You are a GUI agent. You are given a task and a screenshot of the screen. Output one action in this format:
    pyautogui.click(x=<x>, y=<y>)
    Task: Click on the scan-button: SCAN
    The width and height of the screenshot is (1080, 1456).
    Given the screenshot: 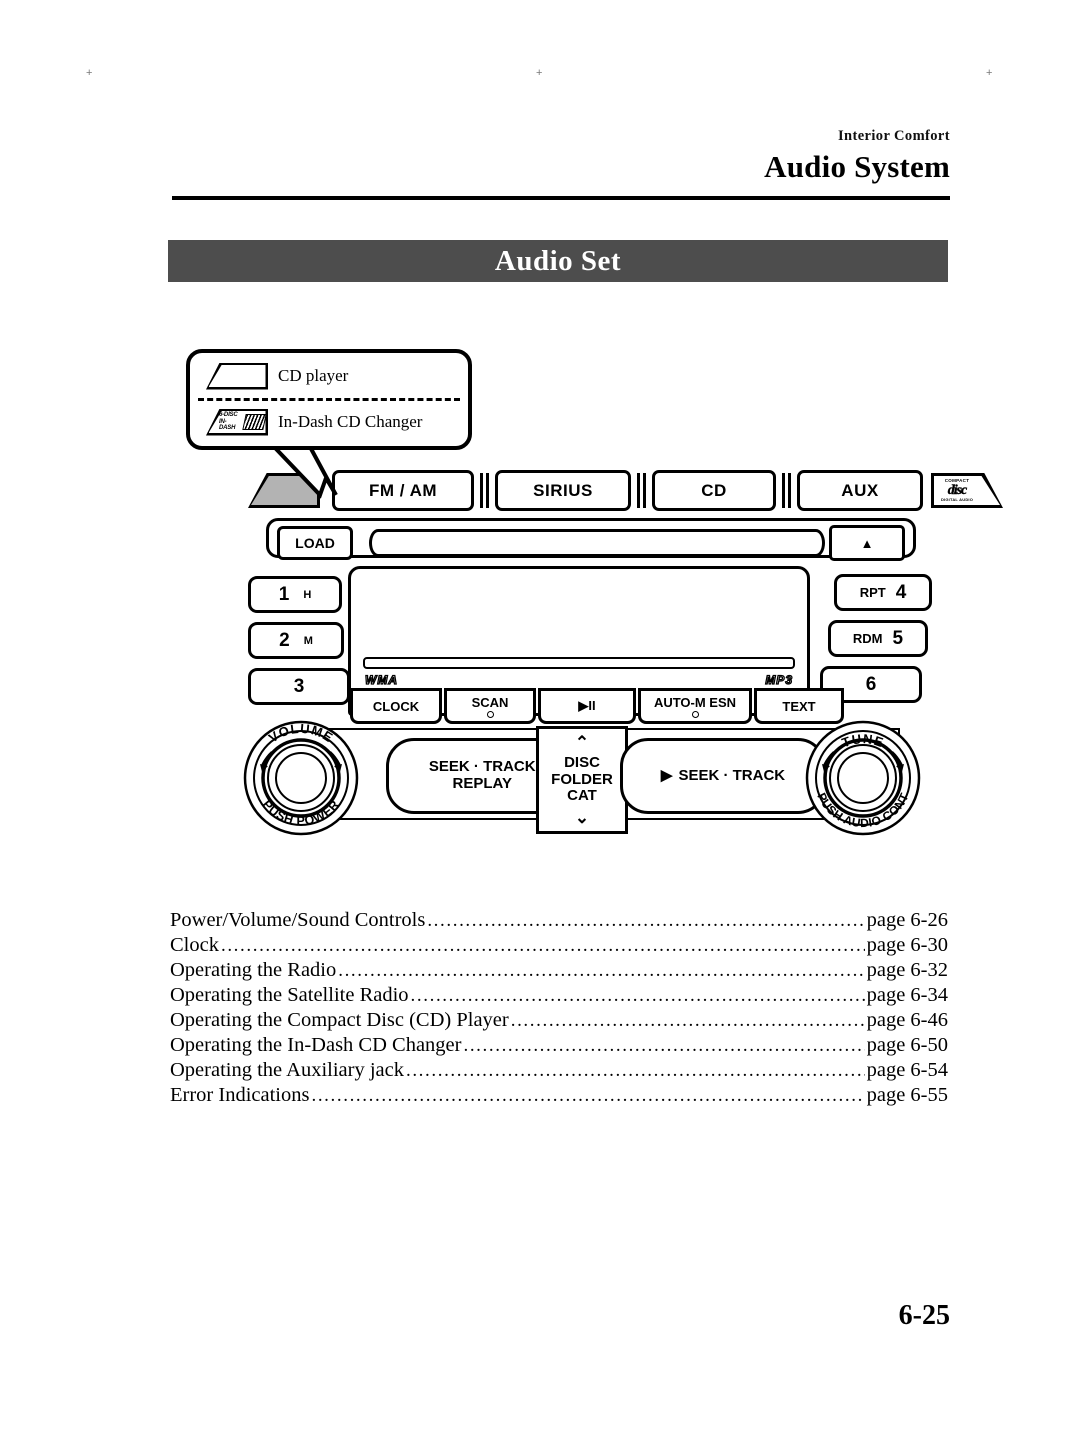 What is the action you would take?
    pyautogui.click(x=490, y=706)
    